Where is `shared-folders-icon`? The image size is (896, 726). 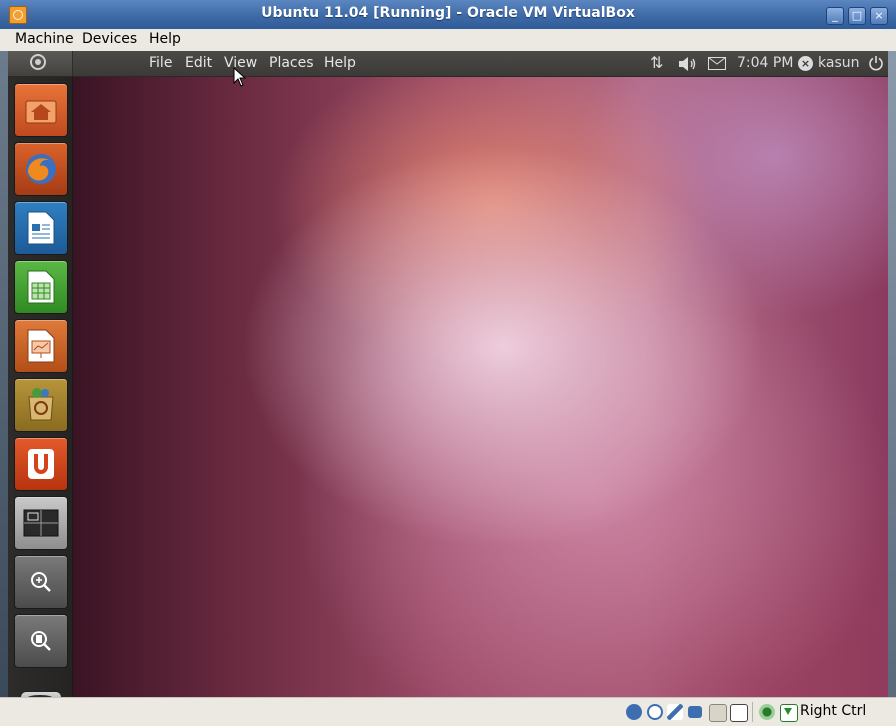 shared-folders-icon is located at coordinates (718, 713).